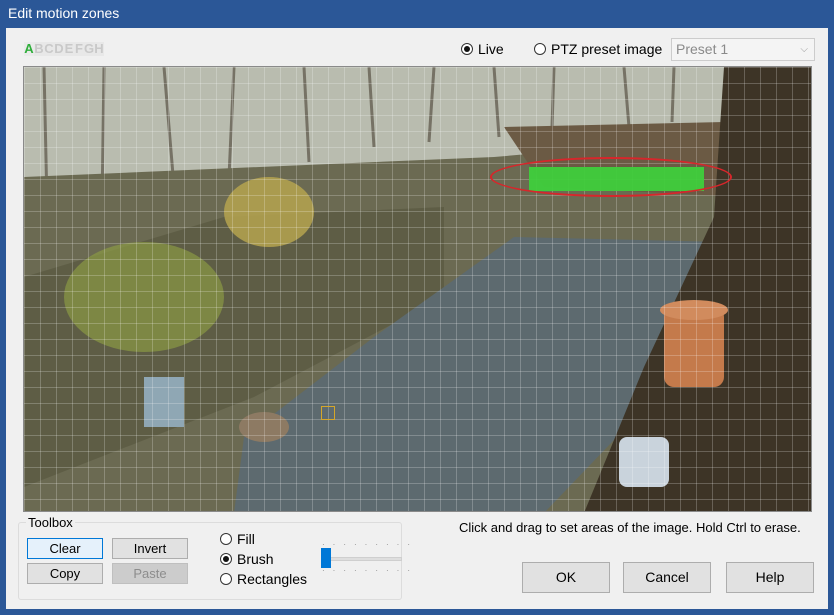 The width and height of the screenshot is (834, 615). I want to click on zone-tab-d: D, so click(59, 49).